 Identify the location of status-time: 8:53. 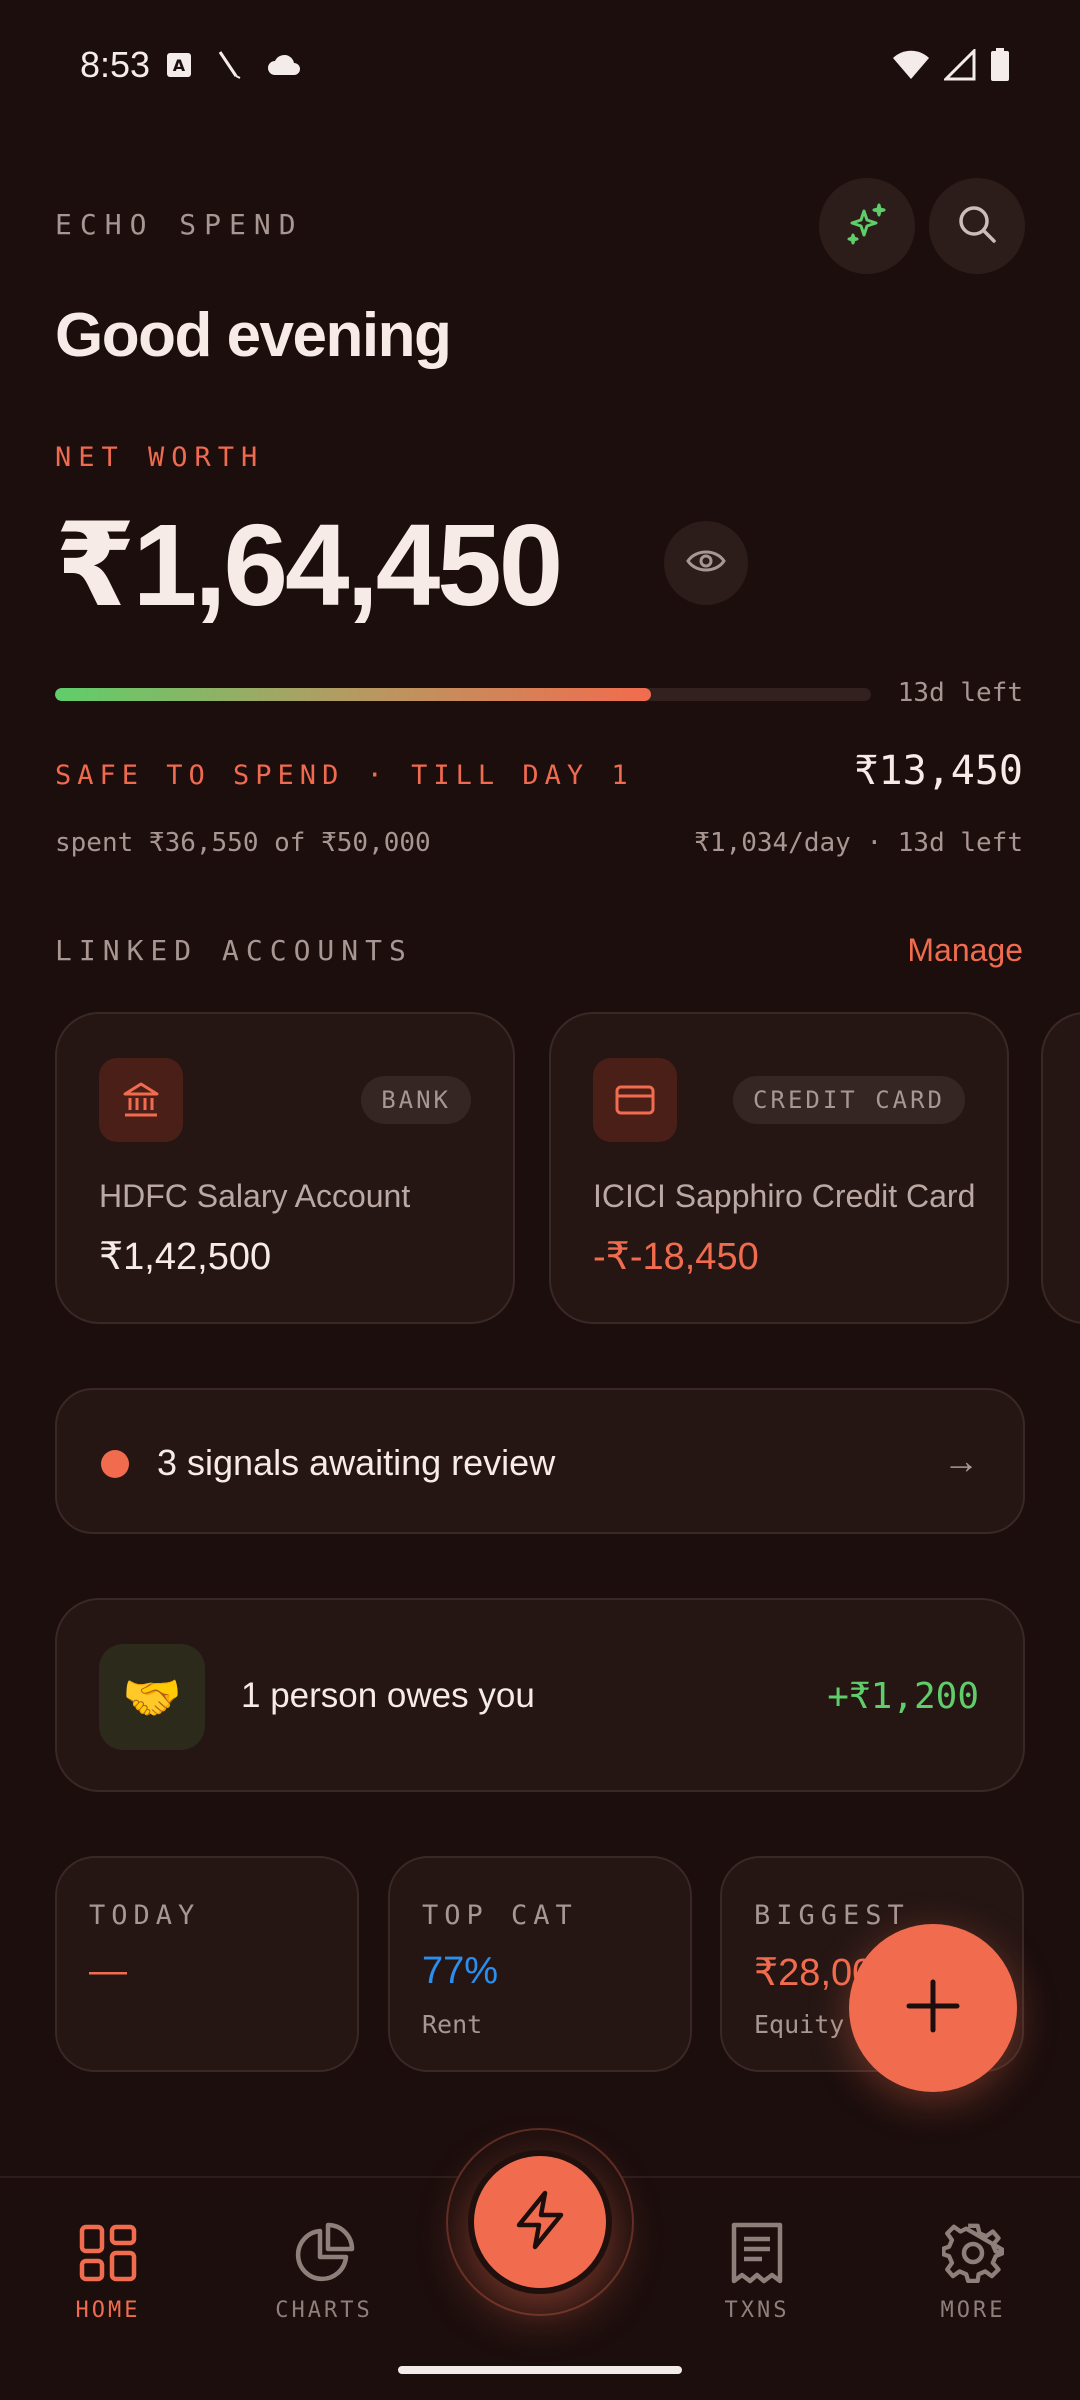
(115, 64).